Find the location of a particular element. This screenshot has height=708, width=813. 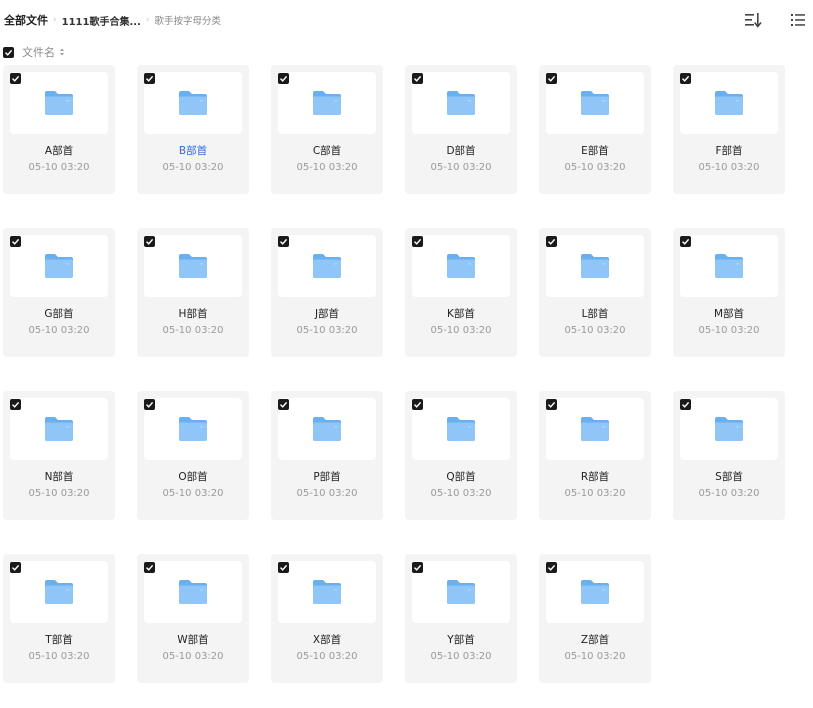

folder-card: P部首 05-10 03:20 is located at coordinates (327, 455).